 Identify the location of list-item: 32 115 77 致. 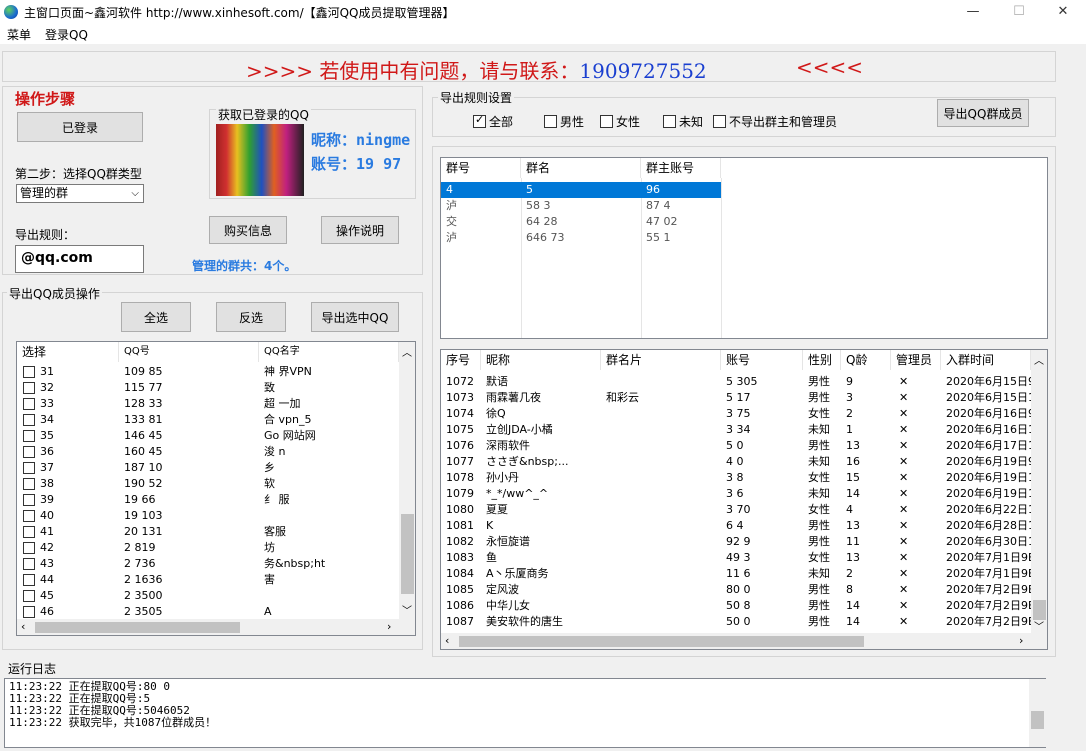
(208, 388).